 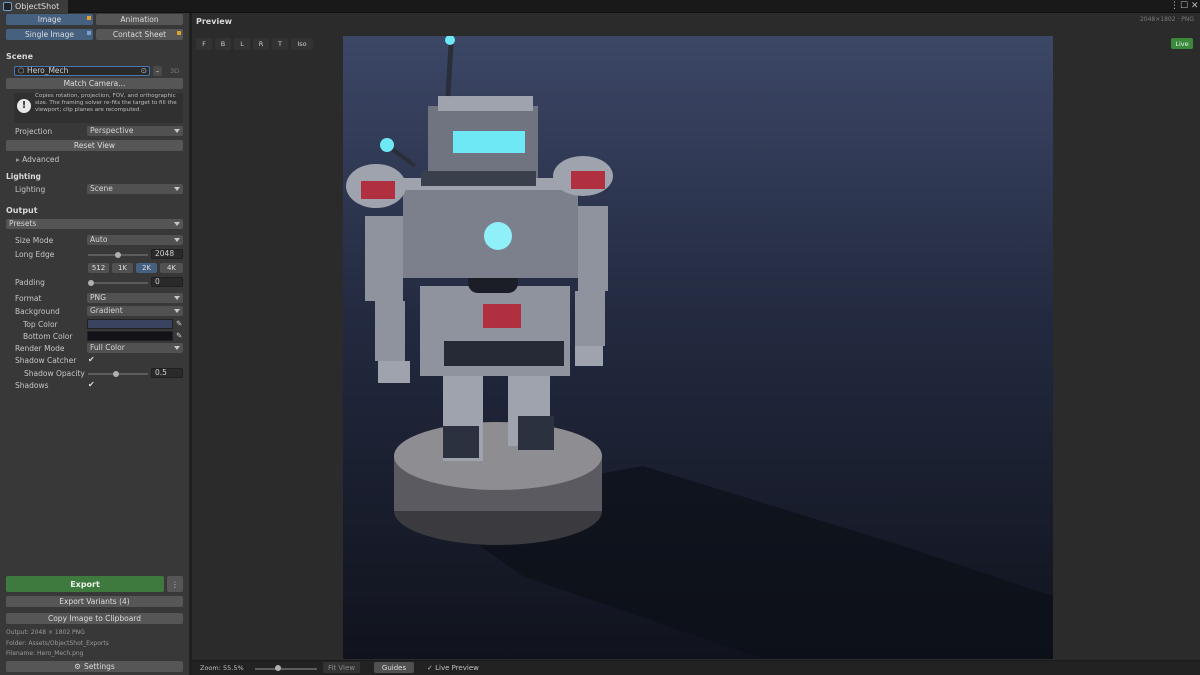 I want to click on reset-view-label: Reset View, so click(x=94, y=145).